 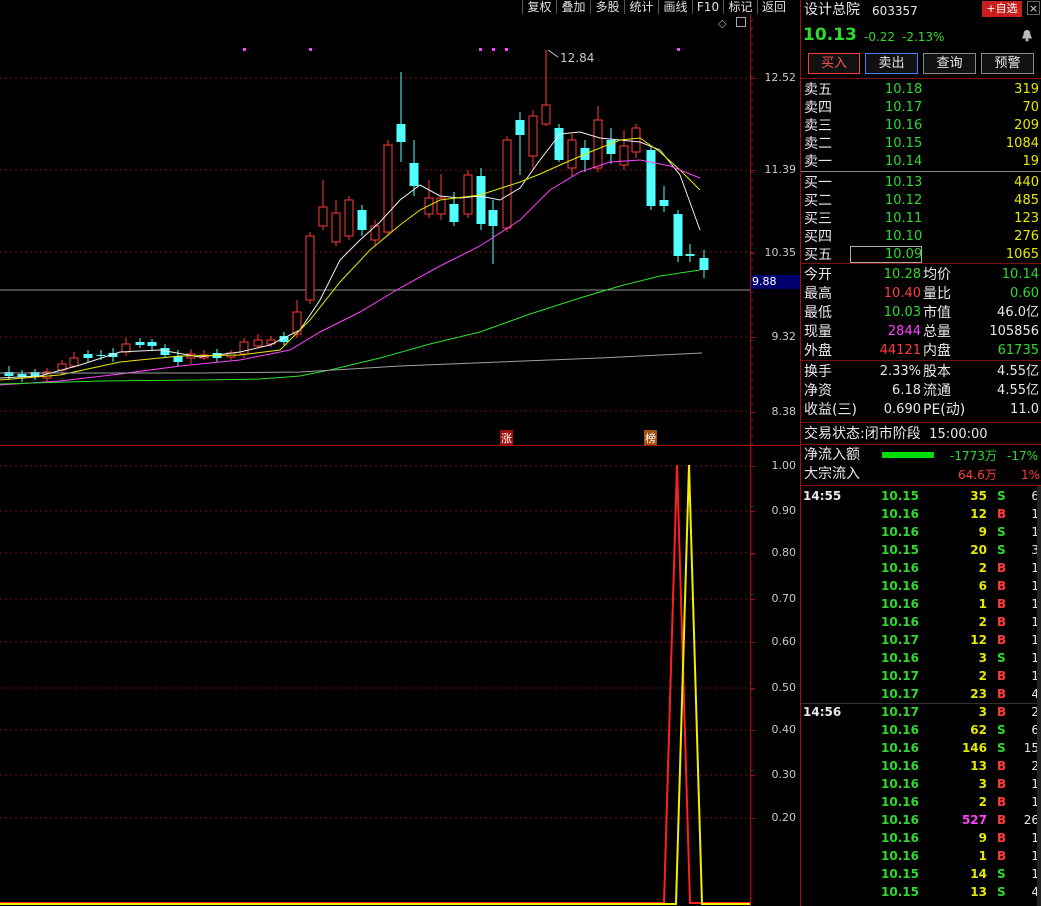 I want to click on buy-button: 买入, so click(x=834, y=63).